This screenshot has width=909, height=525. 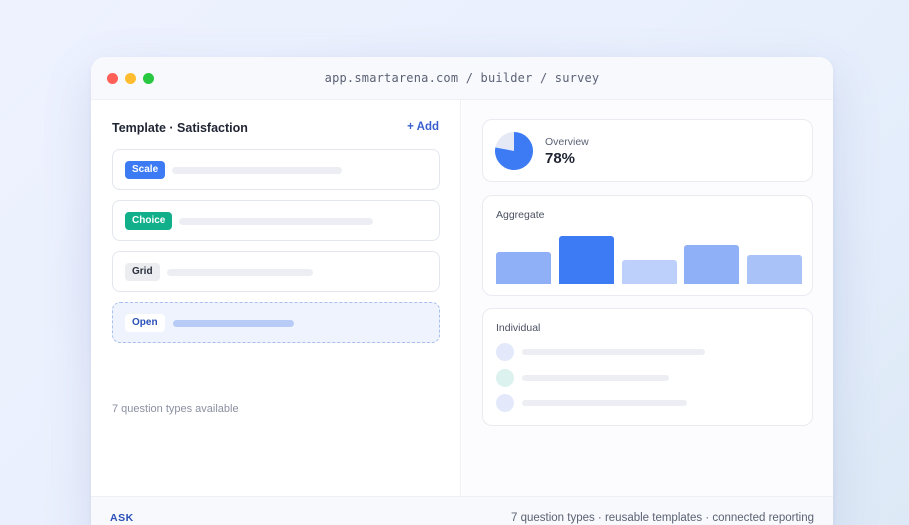 I want to click on question-card-choice: Choice, so click(x=276, y=220).